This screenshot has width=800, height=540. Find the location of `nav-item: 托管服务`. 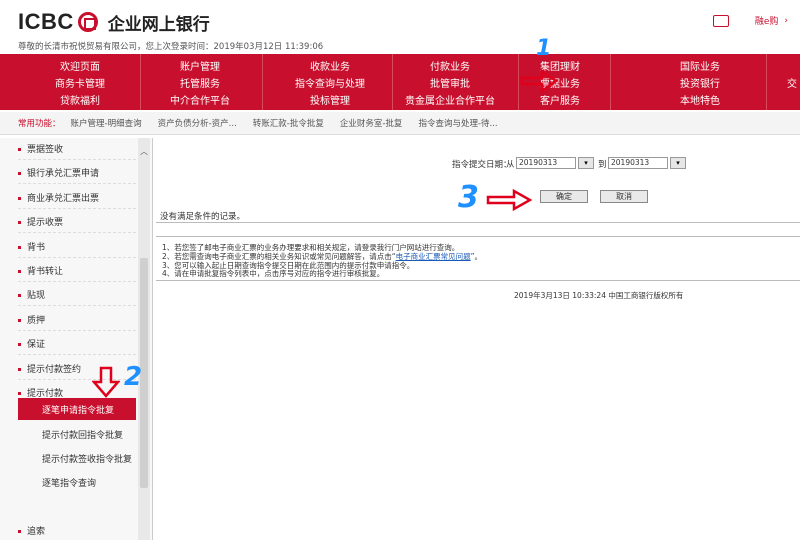

nav-item: 托管服务 is located at coordinates (200, 82).